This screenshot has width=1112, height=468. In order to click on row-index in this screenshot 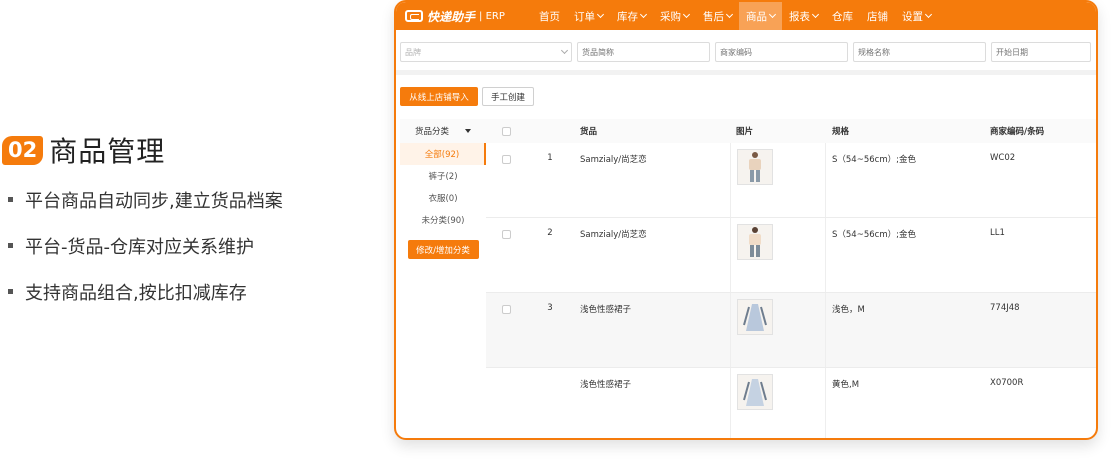, I will do `click(550, 403)`.